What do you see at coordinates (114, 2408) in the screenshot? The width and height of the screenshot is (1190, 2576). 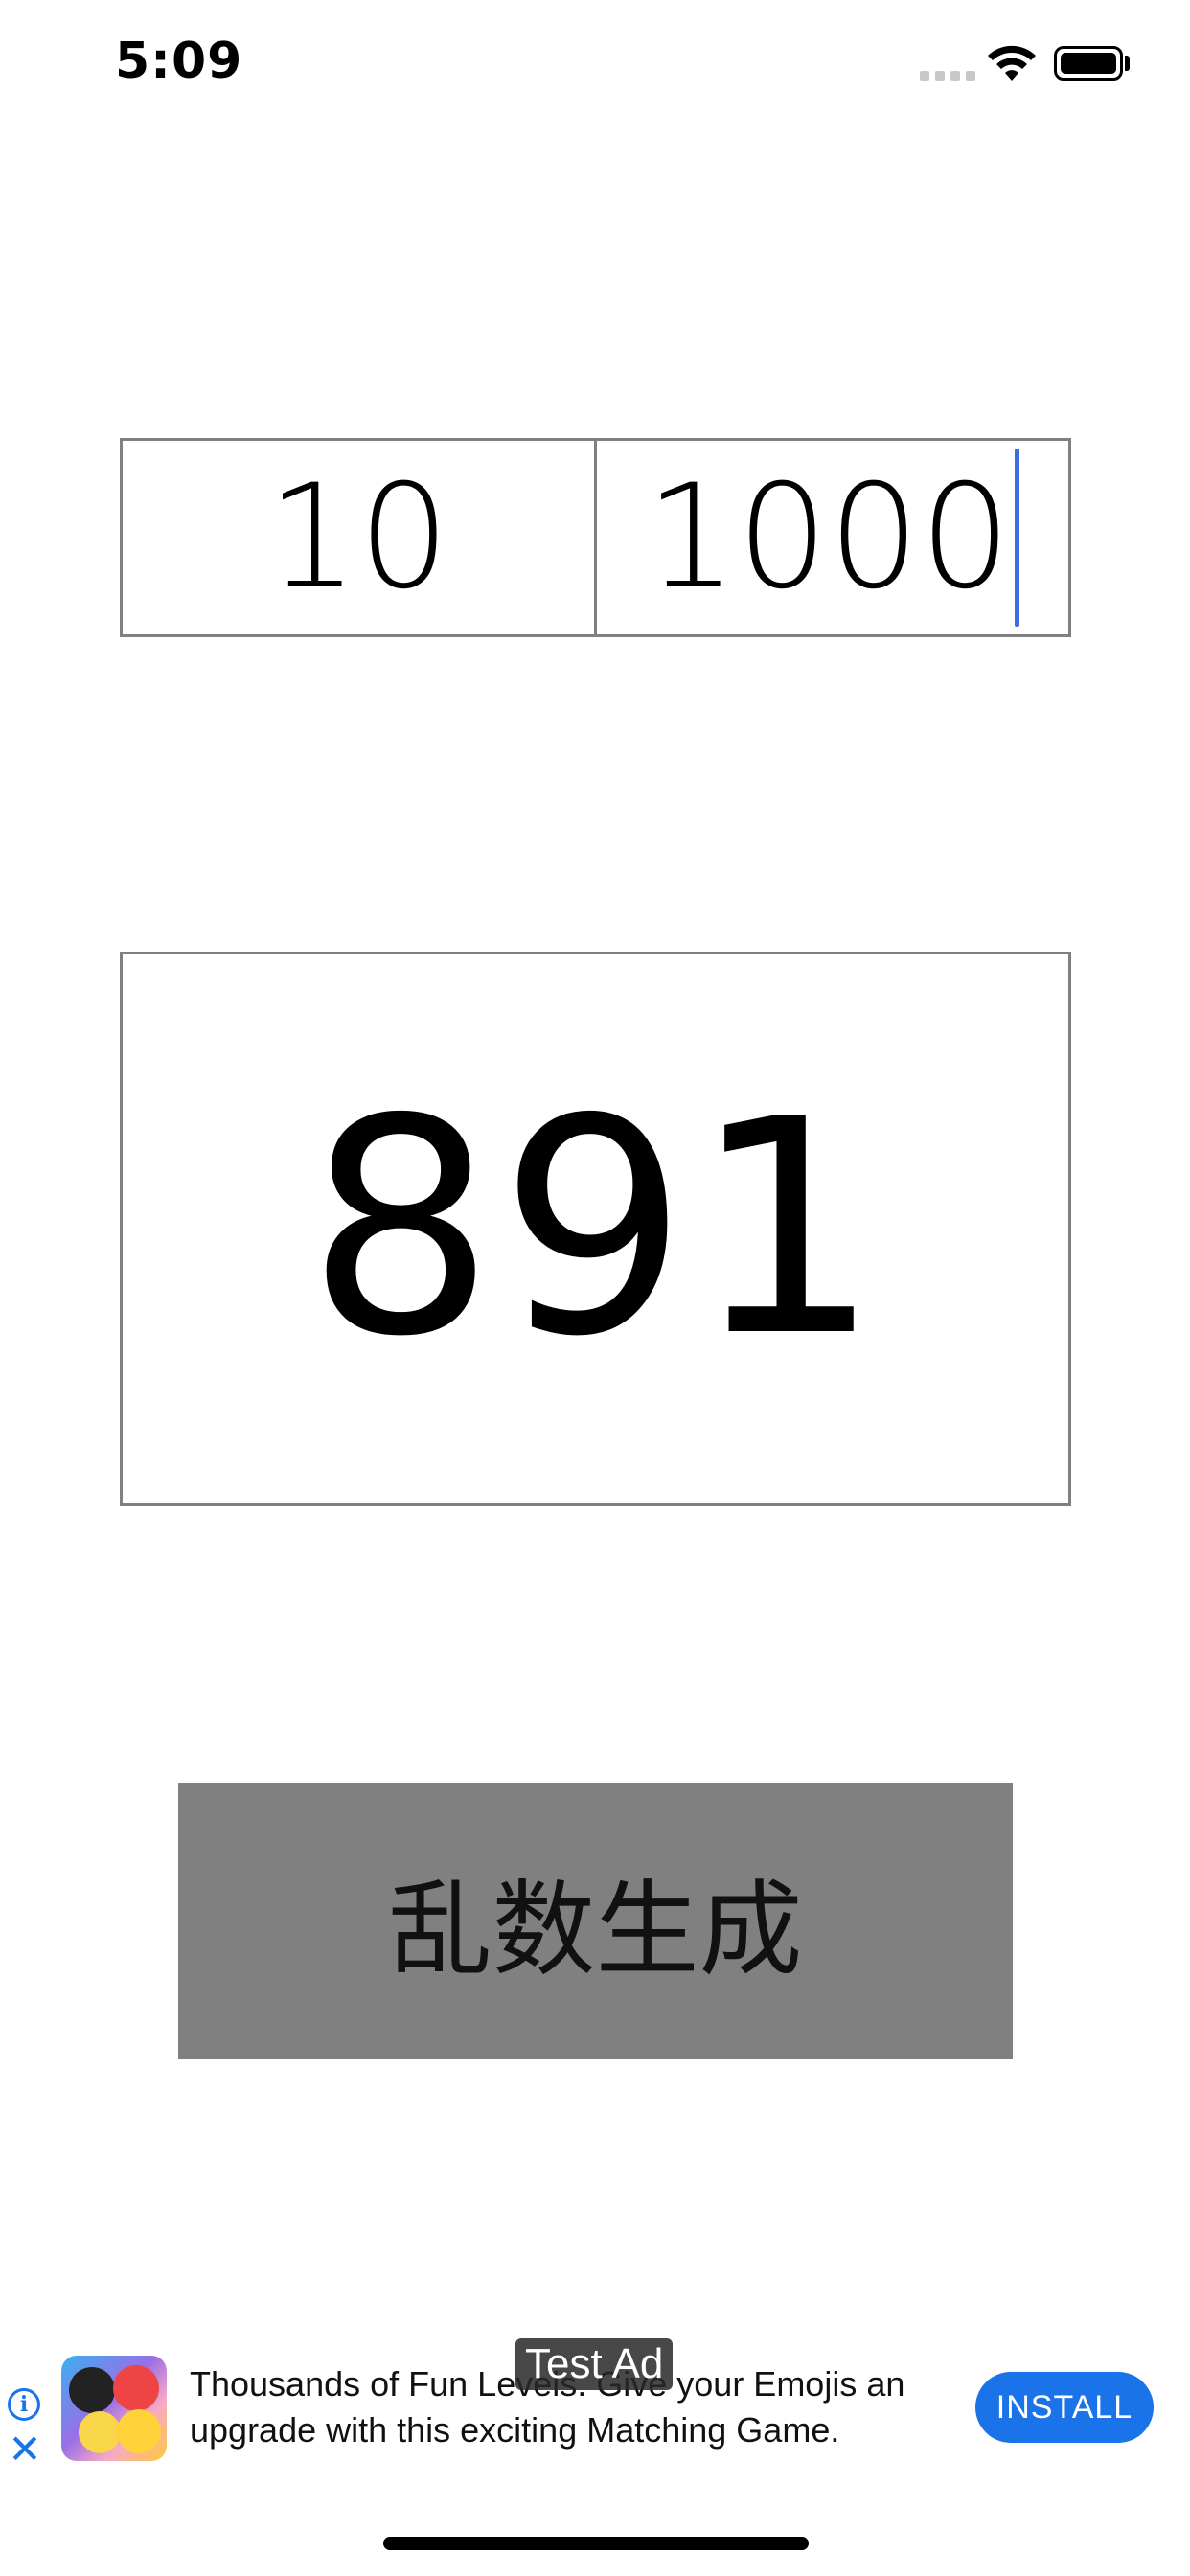 I see `ad-app-icon` at bounding box center [114, 2408].